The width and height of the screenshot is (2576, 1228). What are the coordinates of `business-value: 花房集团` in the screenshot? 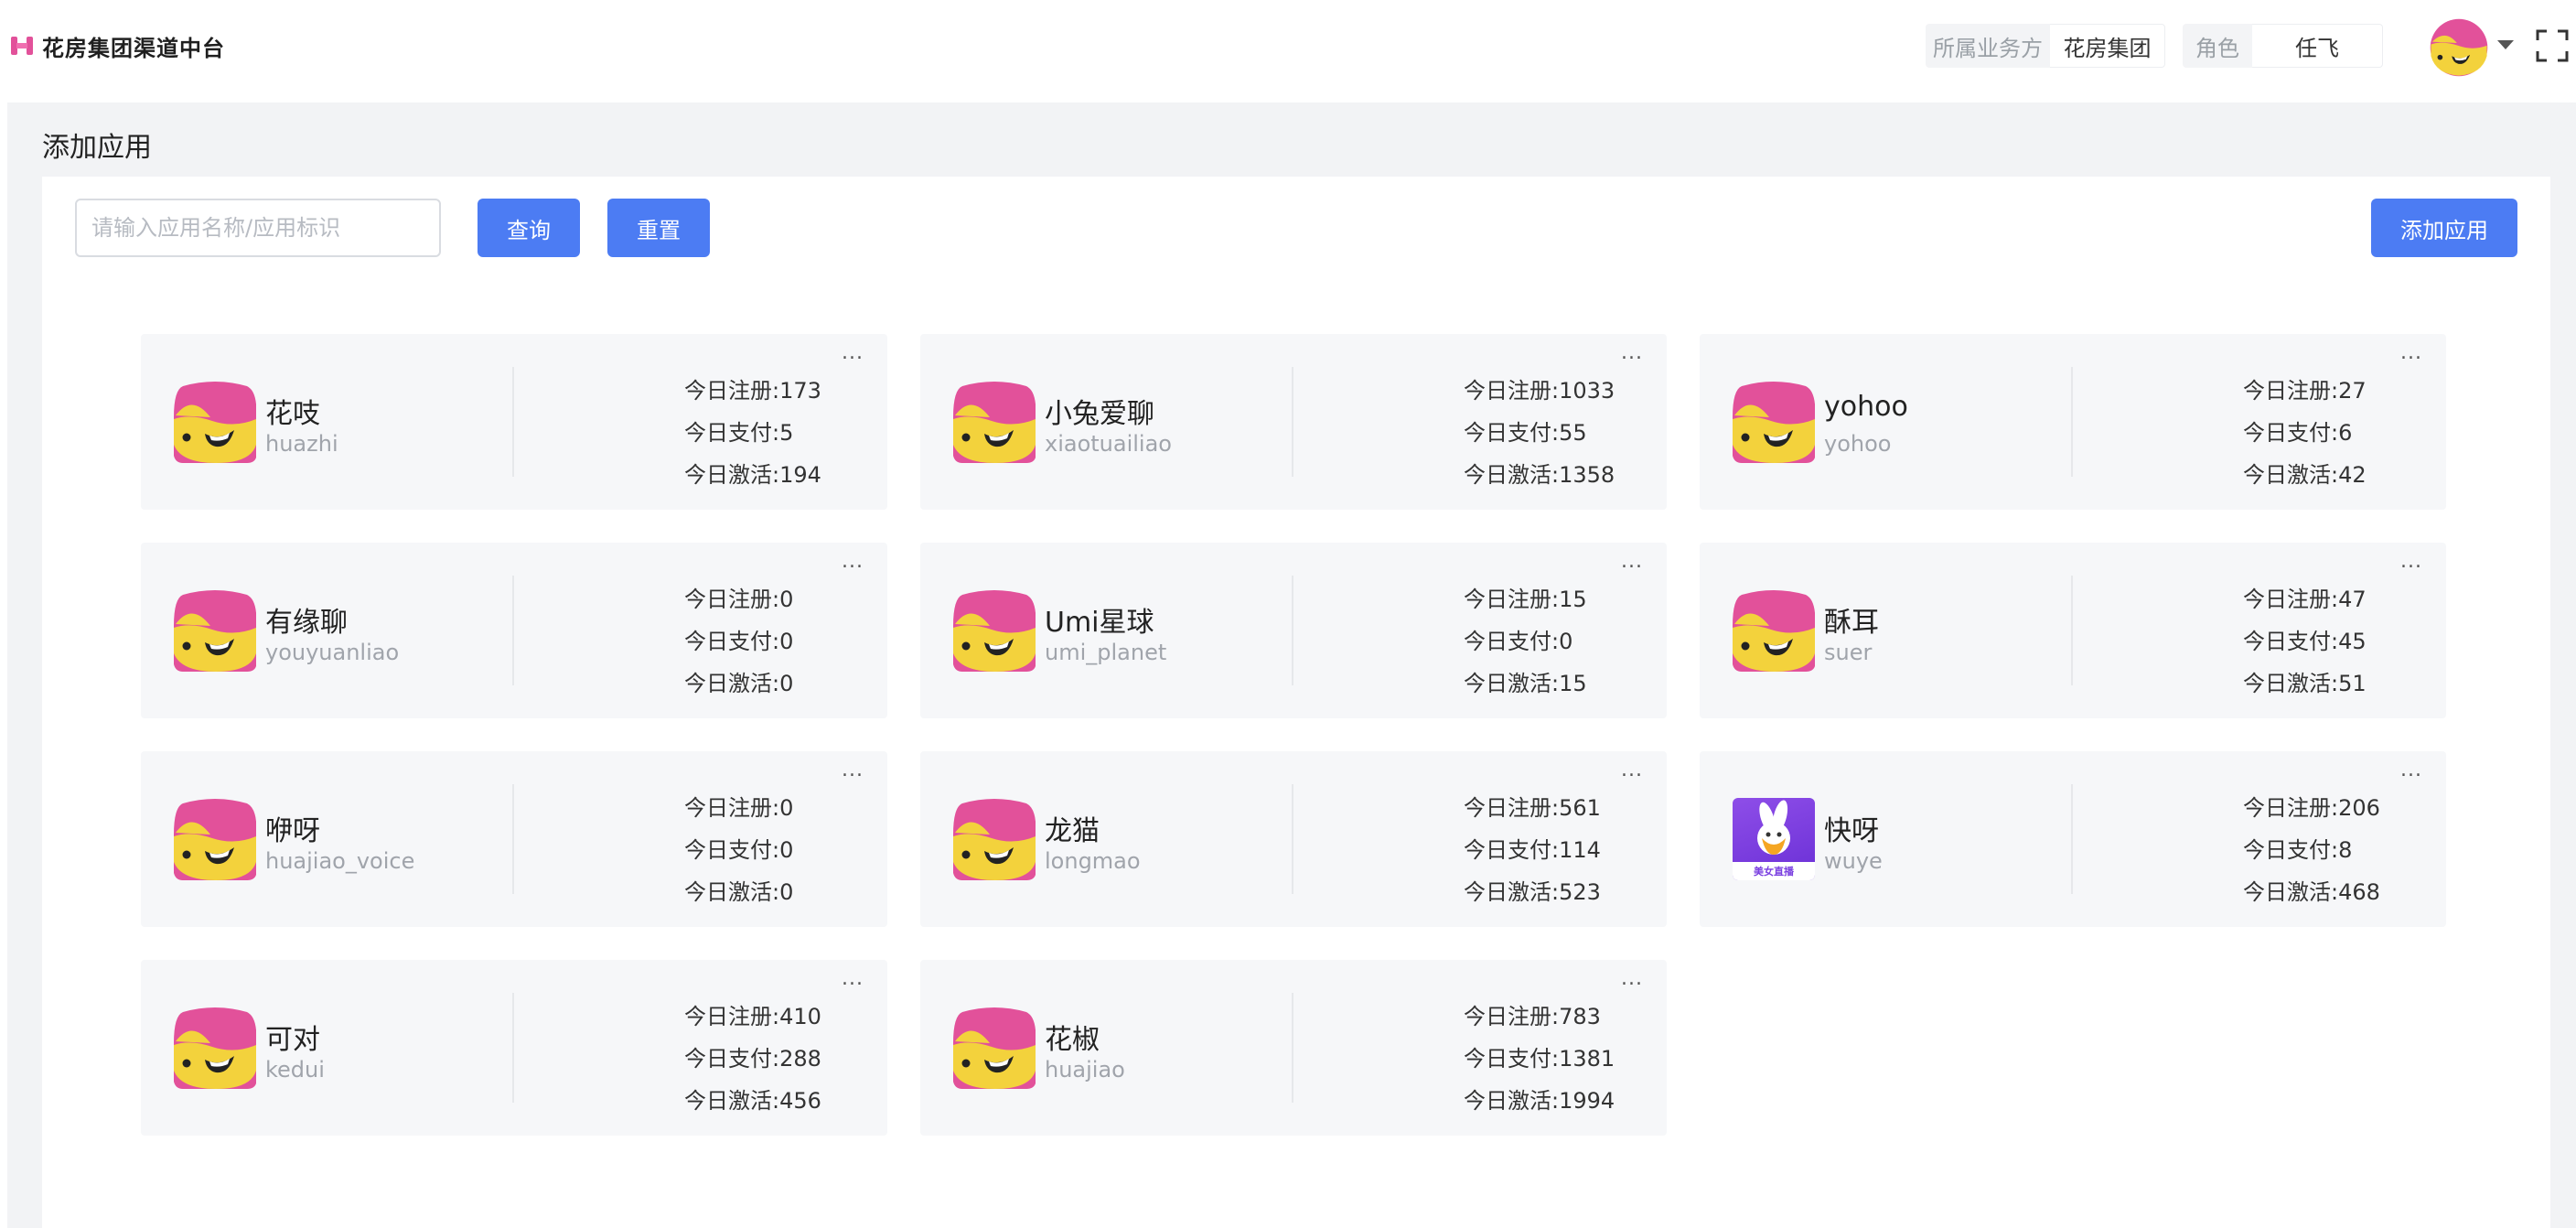 It's located at (2107, 46).